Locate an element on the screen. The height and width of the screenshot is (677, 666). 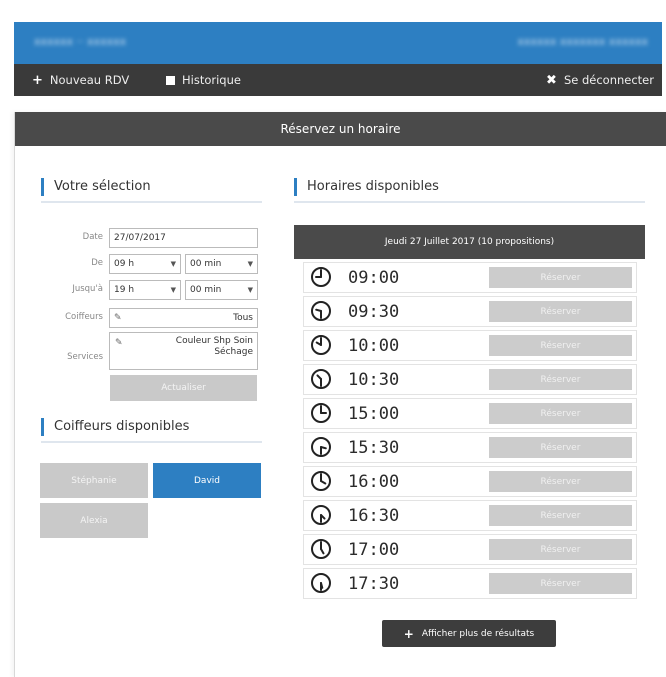
update-button: Actualiser is located at coordinates (183, 388).